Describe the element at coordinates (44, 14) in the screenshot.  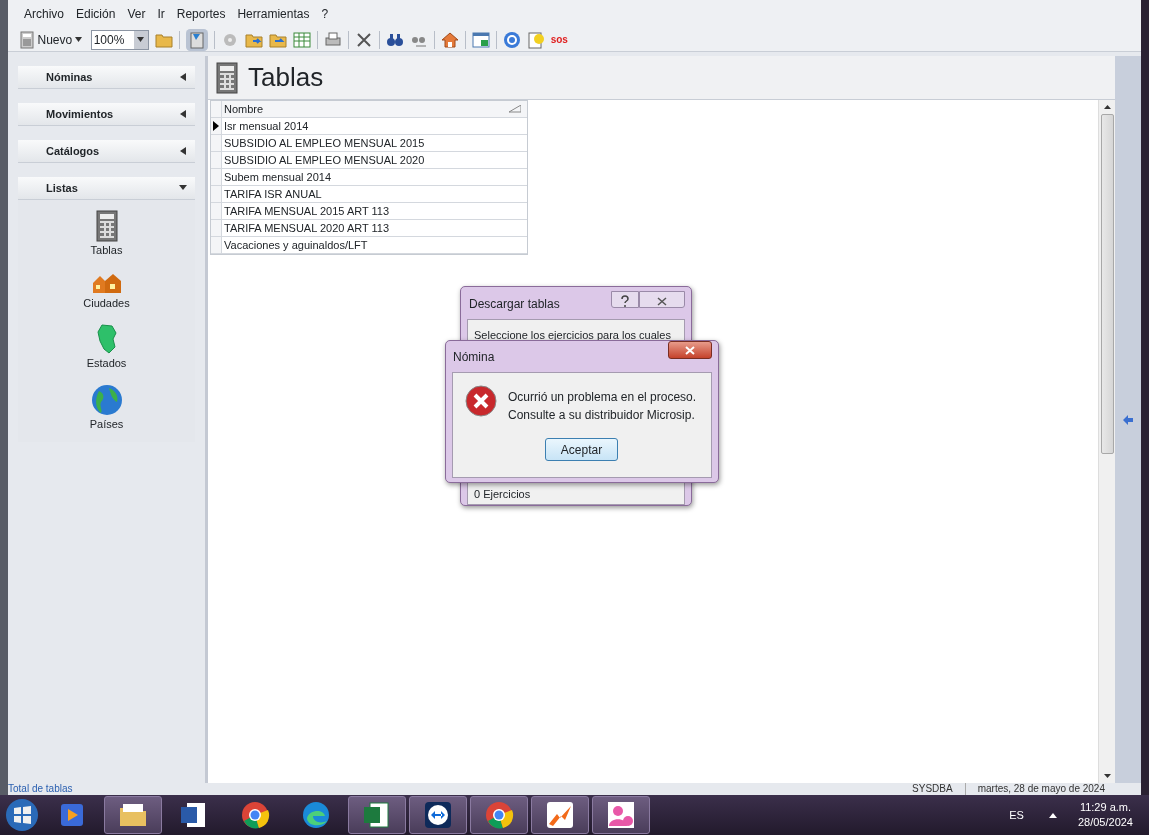
I see `menu-item: Archivo` at that location.